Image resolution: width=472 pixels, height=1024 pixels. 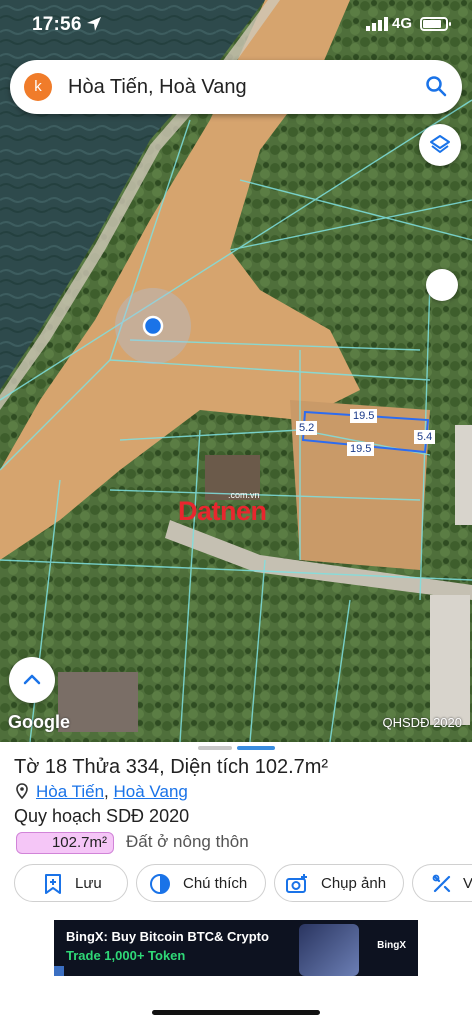 I want to click on camera-add-icon, so click(x=297, y=886).